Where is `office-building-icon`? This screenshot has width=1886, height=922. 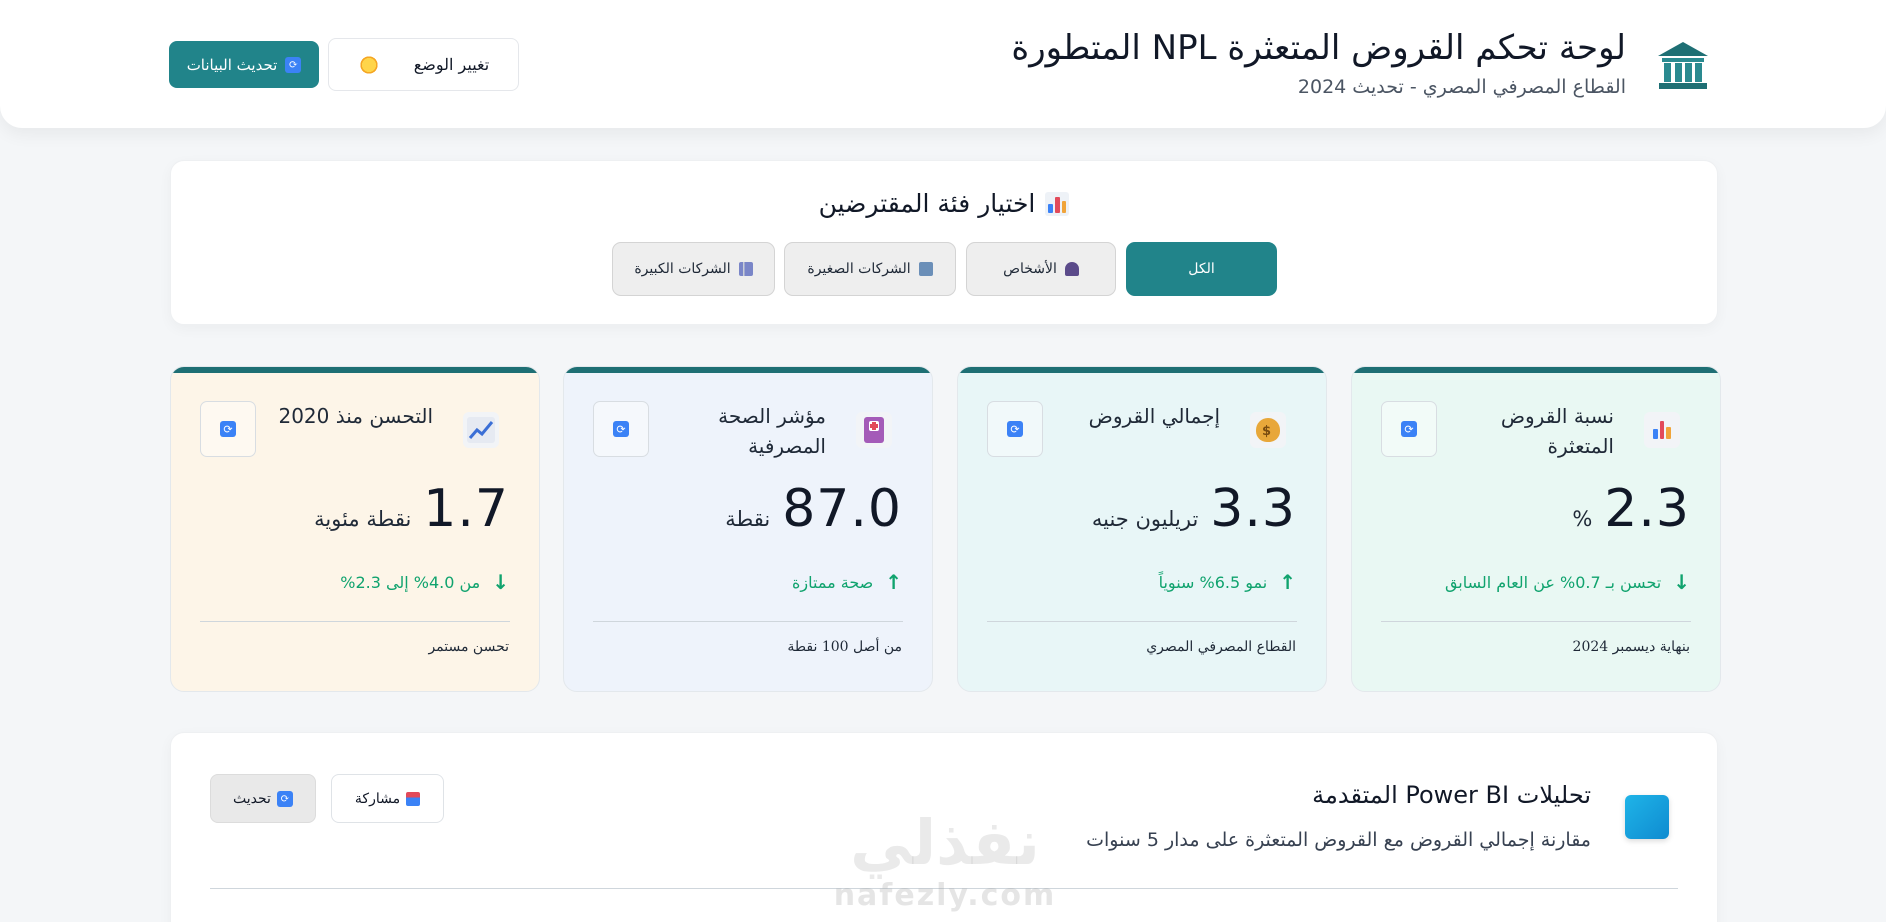
office-building-icon is located at coordinates (925, 269).